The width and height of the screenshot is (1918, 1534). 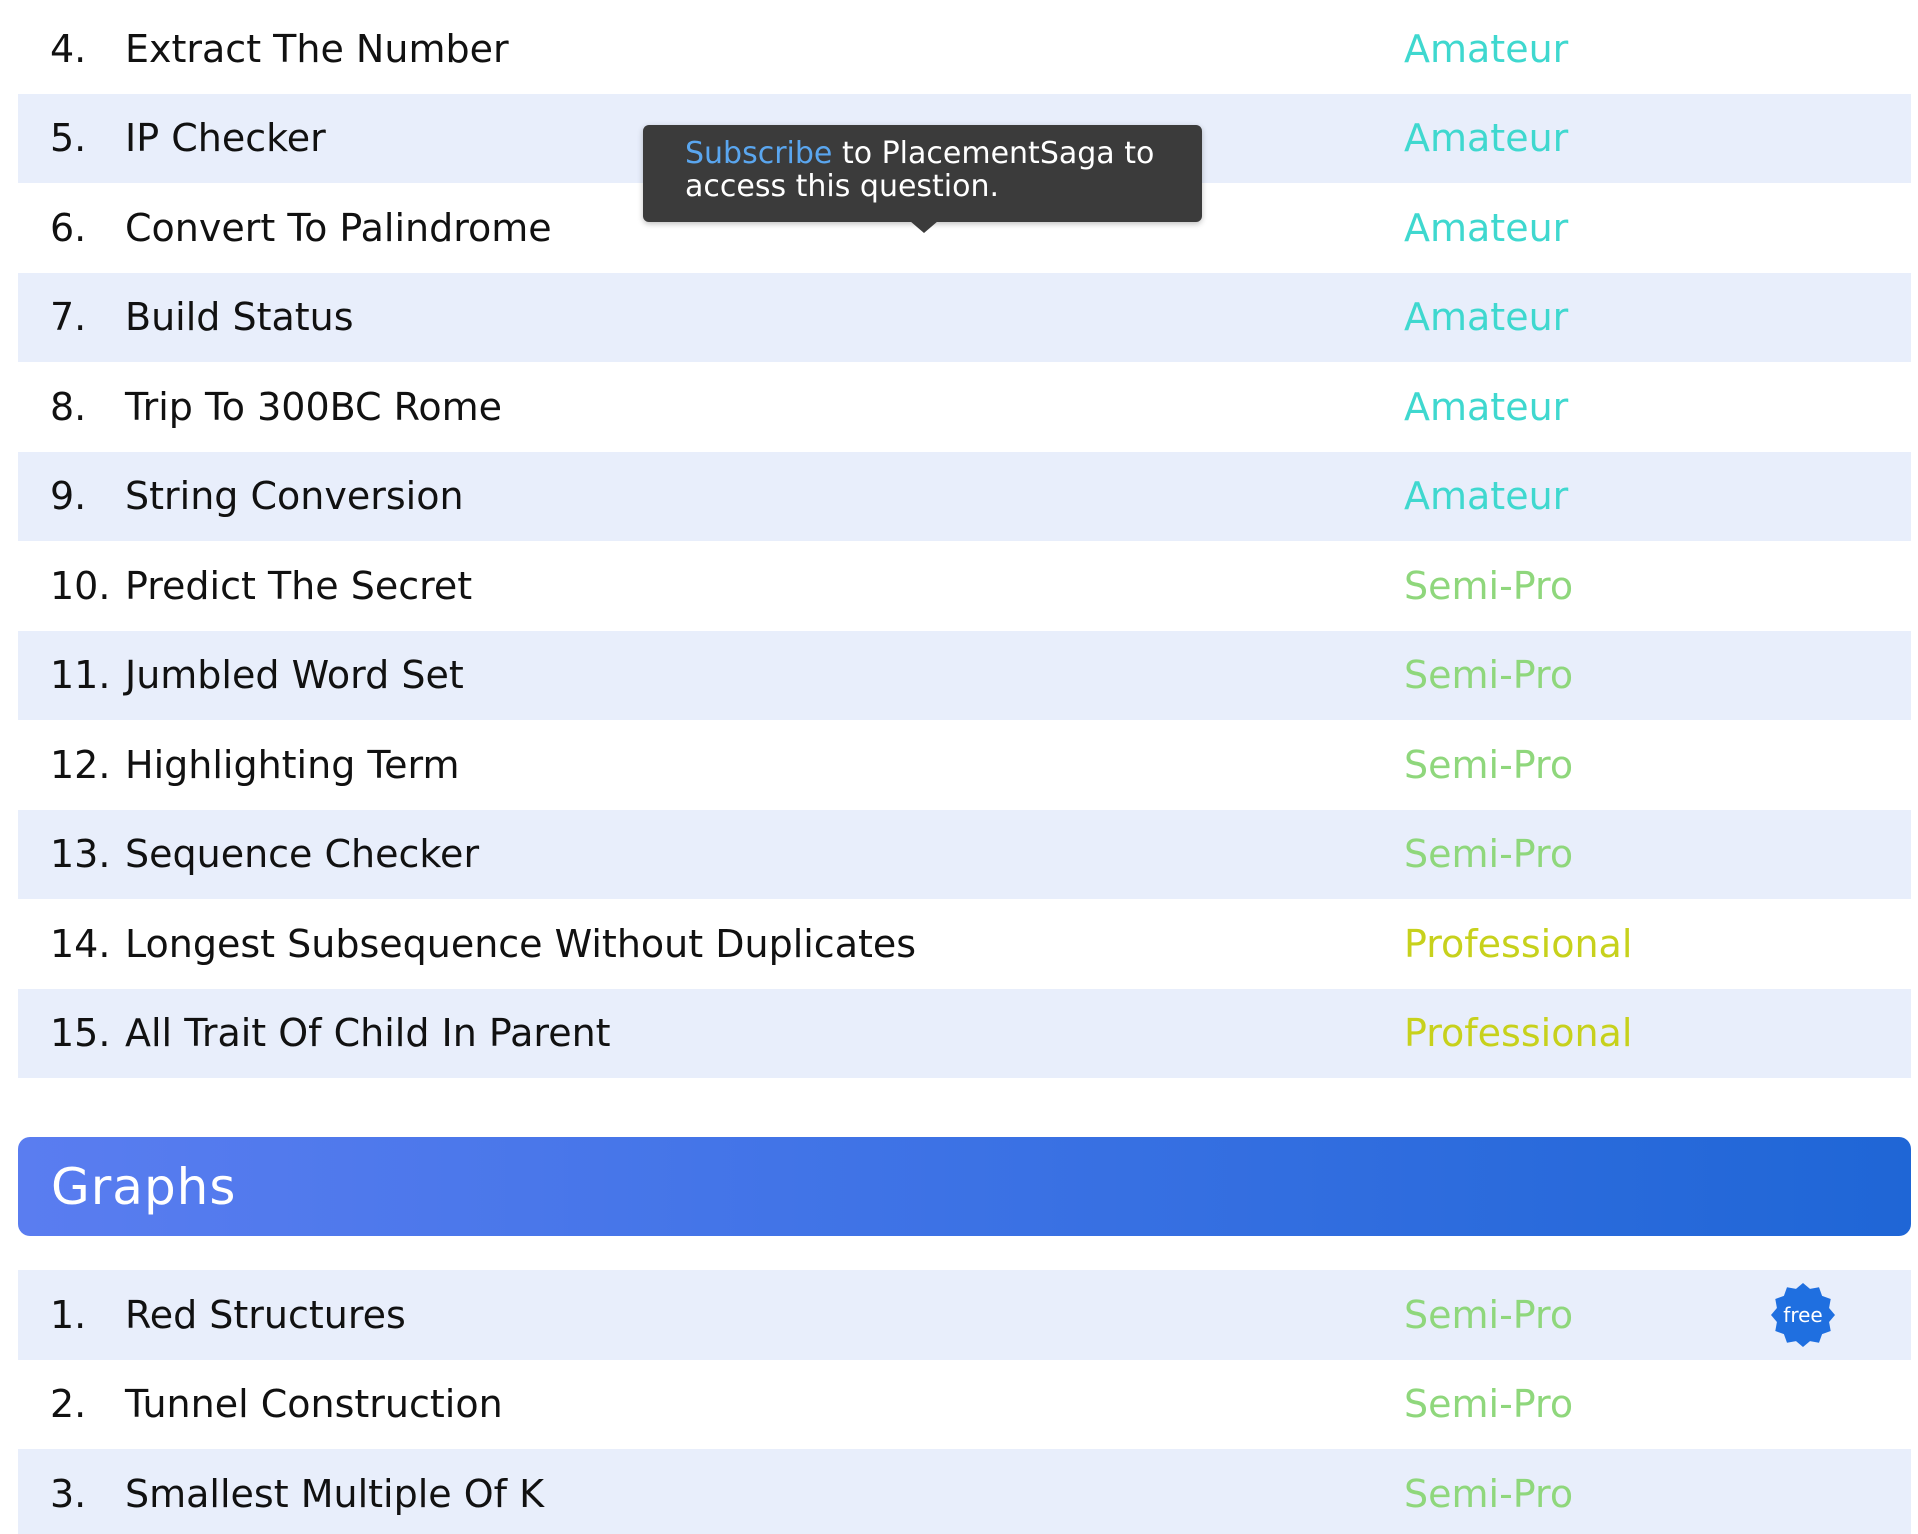 I want to click on problem-number: 4., so click(x=68, y=48).